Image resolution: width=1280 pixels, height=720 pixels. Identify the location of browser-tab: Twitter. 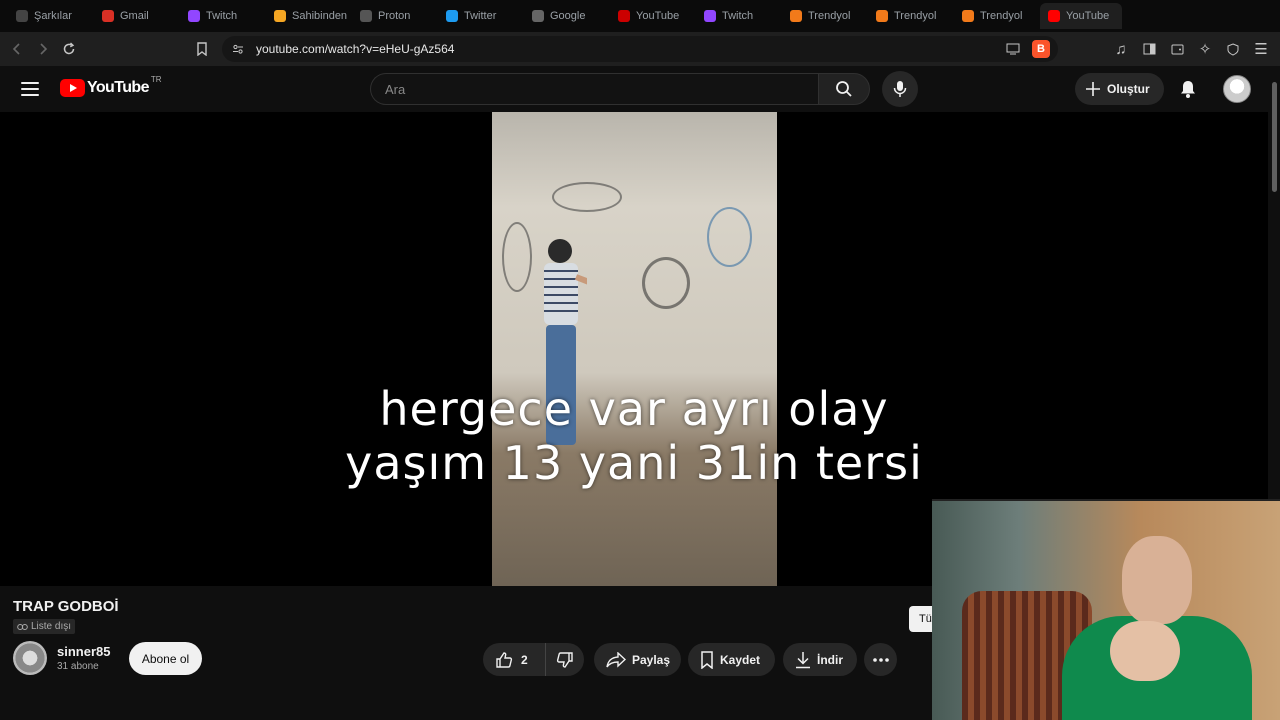
(479, 16).